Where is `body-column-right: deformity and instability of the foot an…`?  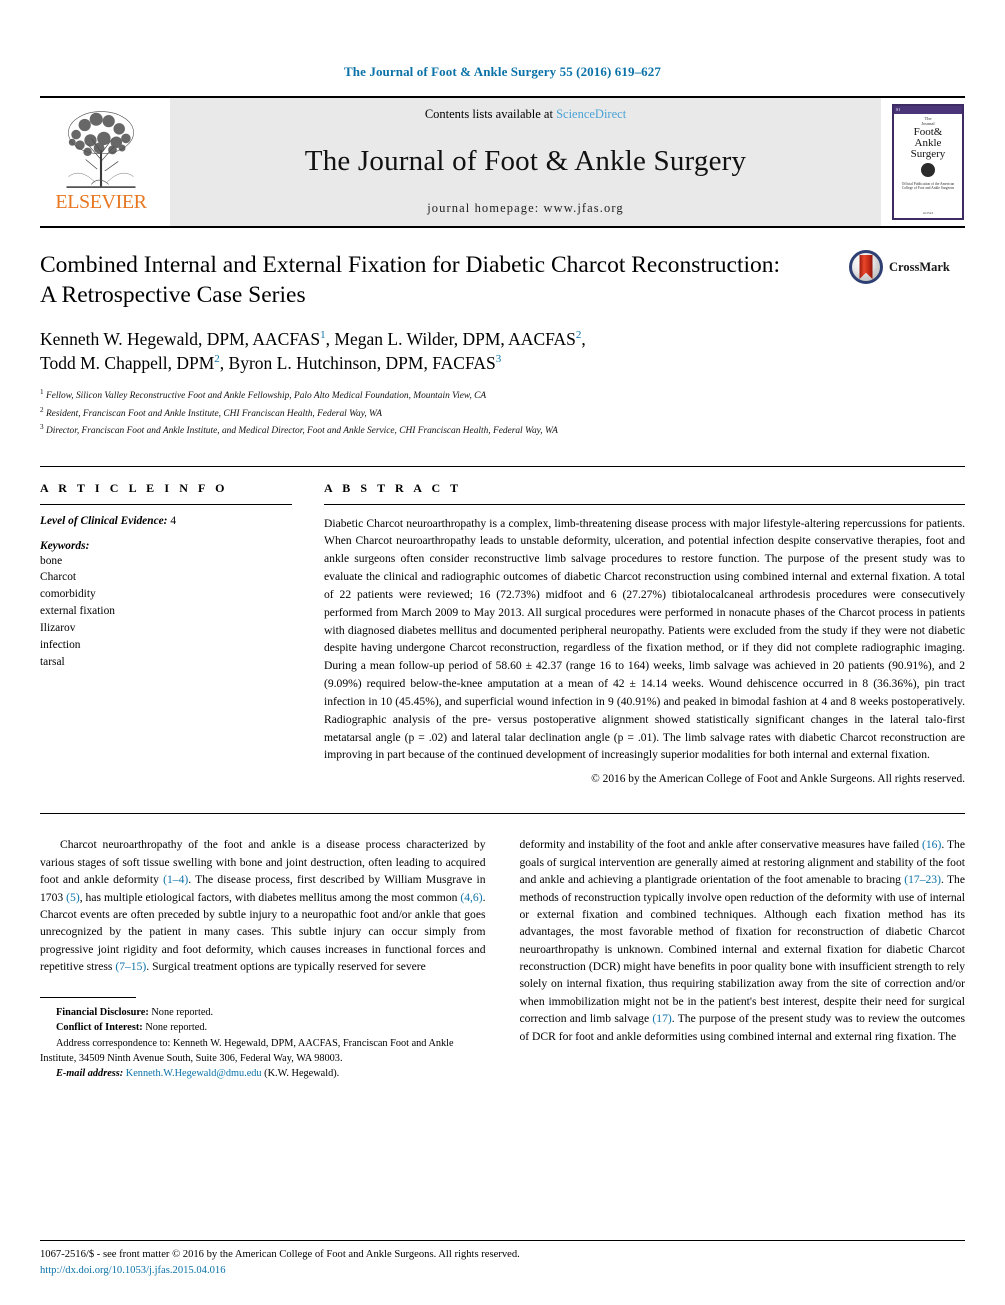 body-column-right: deformity and instability of the foot an… is located at coordinates (743, 958).